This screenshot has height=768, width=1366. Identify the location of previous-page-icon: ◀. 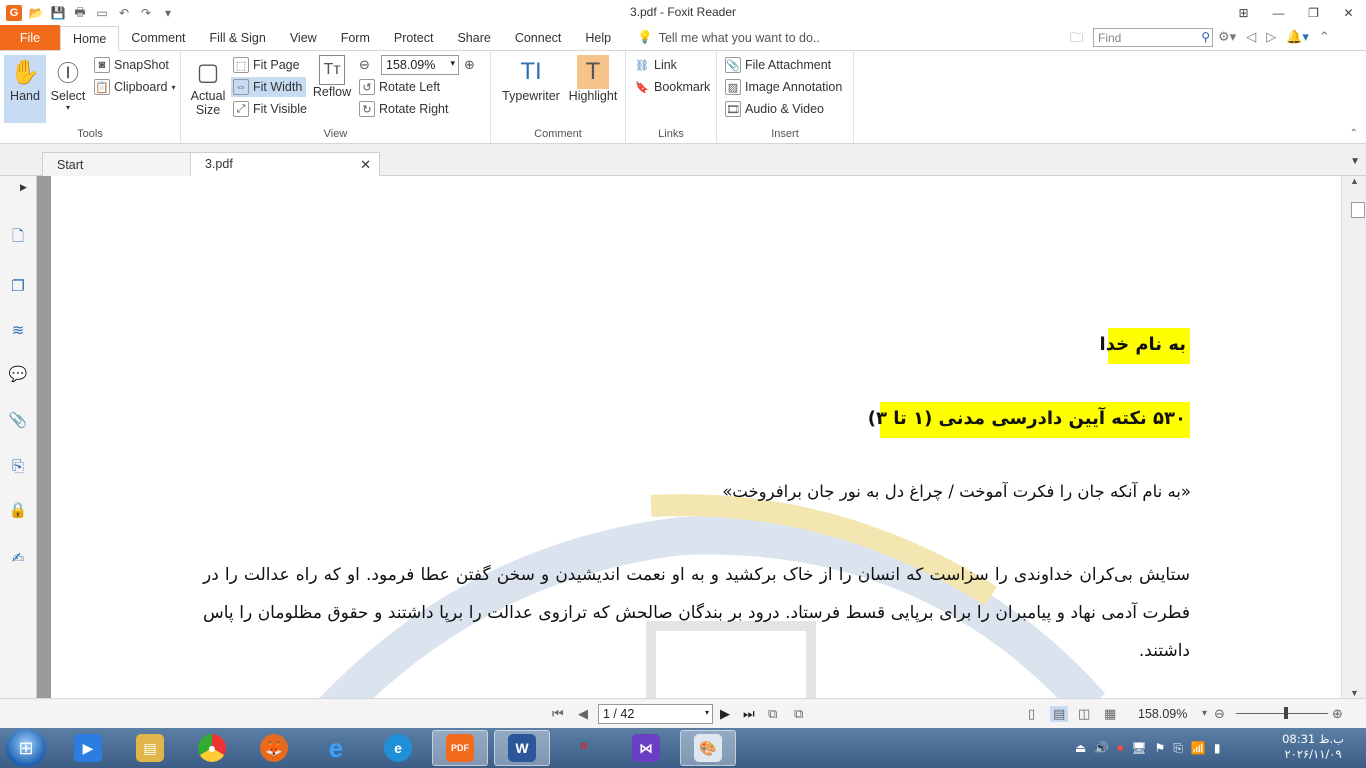
(583, 714).